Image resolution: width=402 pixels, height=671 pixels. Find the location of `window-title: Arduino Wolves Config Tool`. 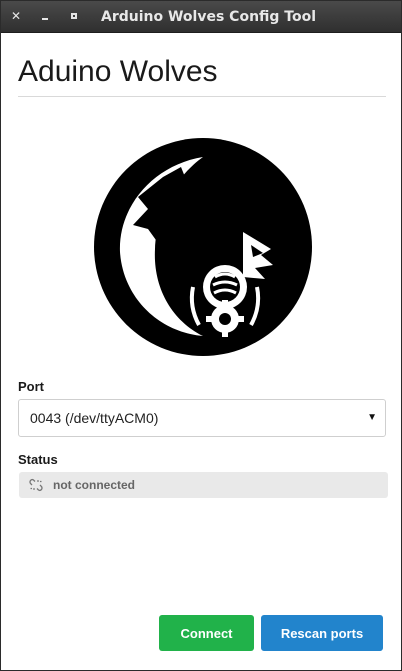

window-title: Arduino Wolves Config Tool is located at coordinates (209, 17).